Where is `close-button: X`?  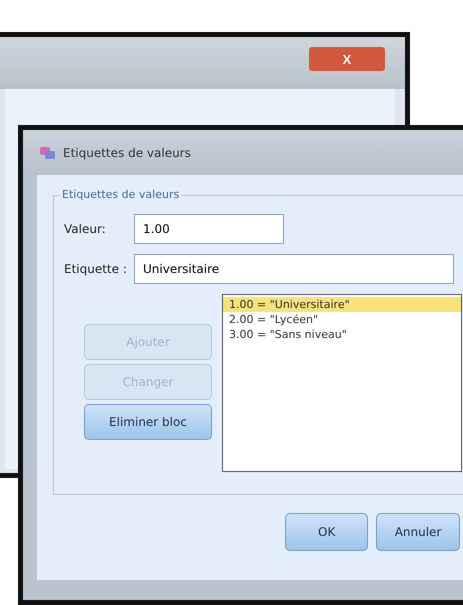
close-button: X is located at coordinates (347, 59).